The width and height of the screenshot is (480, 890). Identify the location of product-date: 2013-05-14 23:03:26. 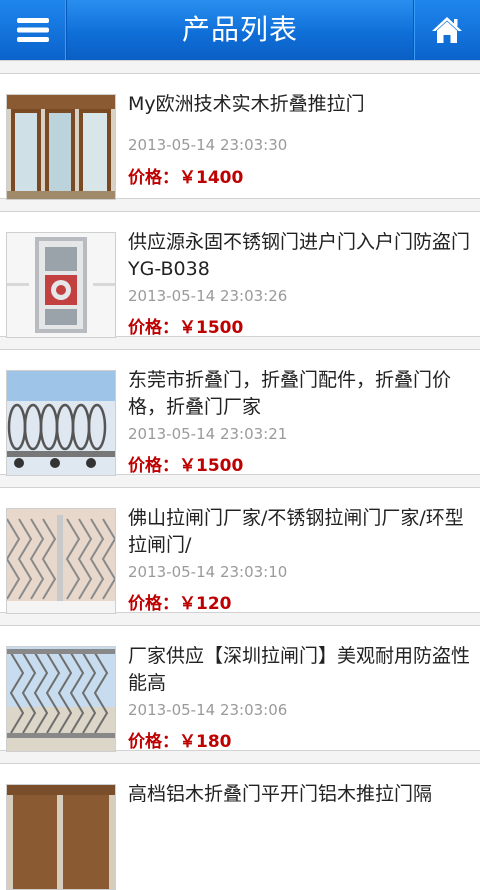
(208, 296).